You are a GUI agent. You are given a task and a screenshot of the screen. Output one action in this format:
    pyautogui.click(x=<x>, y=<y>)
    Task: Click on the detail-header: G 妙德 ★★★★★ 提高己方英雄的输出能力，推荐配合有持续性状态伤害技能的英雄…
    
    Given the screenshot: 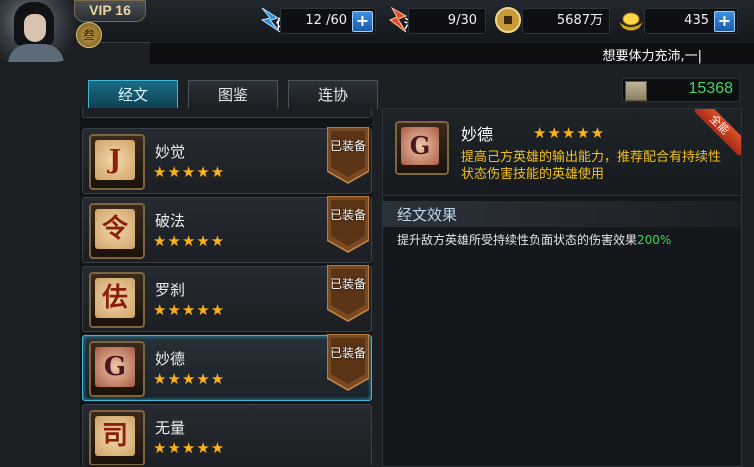 What is the action you would take?
    pyautogui.click(x=562, y=152)
    